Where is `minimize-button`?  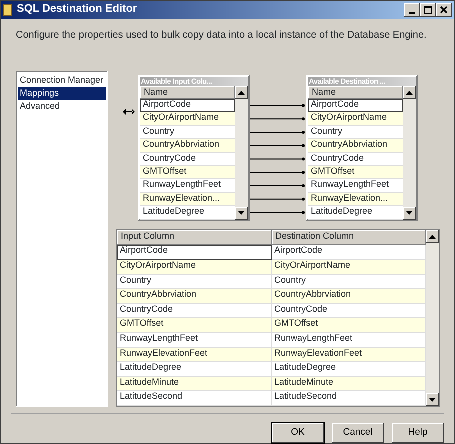 minimize-button is located at coordinates (412, 10).